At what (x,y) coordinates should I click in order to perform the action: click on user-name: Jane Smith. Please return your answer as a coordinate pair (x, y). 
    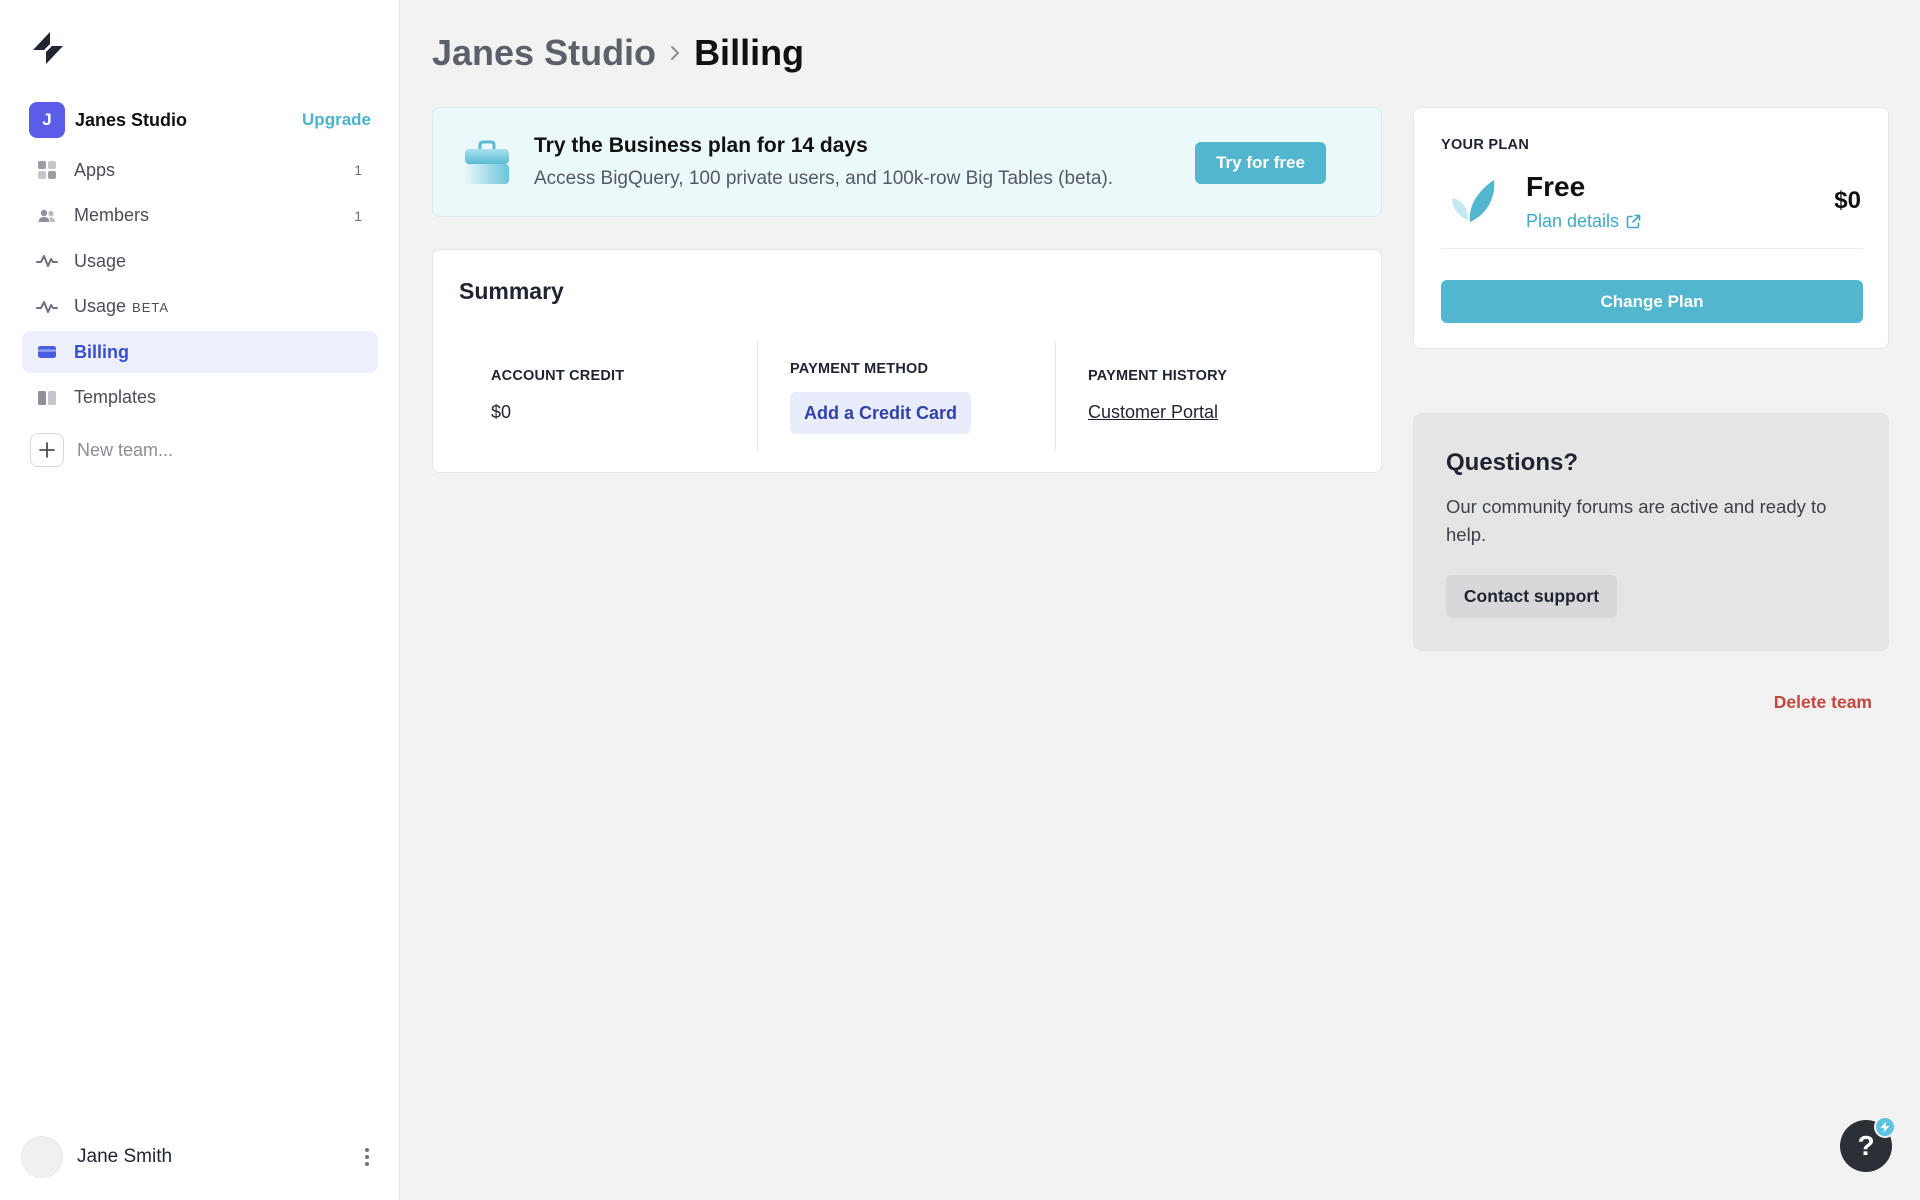
    Looking at the image, I should click on (125, 1156).